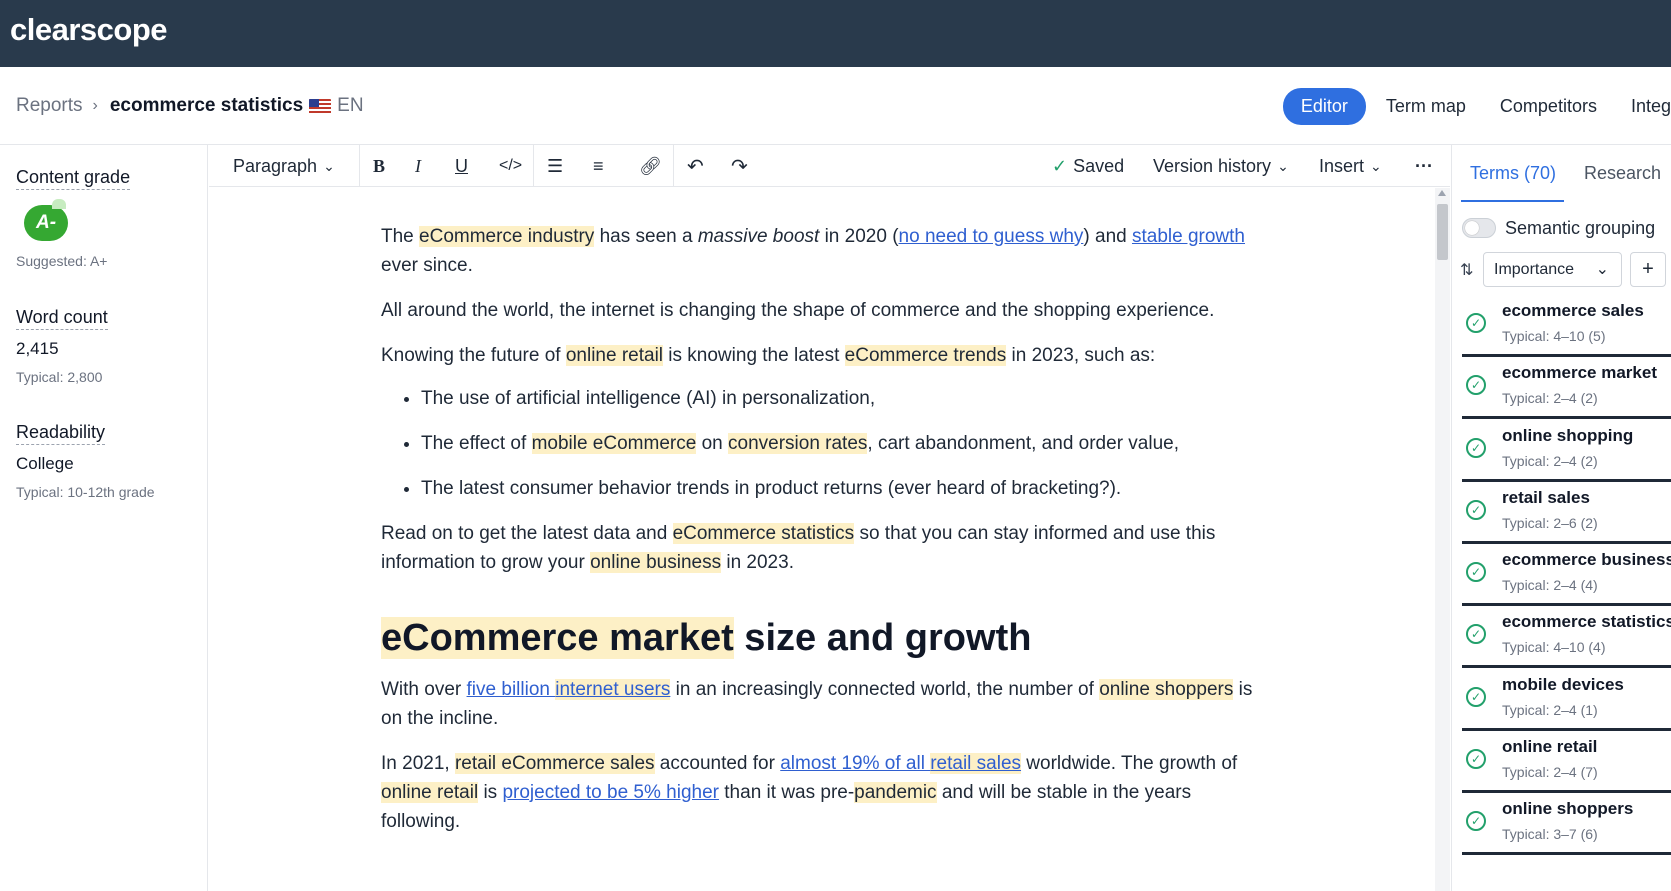  What do you see at coordinates (1573, 310) in the screenshot?
I see `term-name: ecommerce sales` at bounding box center [1573, 310].